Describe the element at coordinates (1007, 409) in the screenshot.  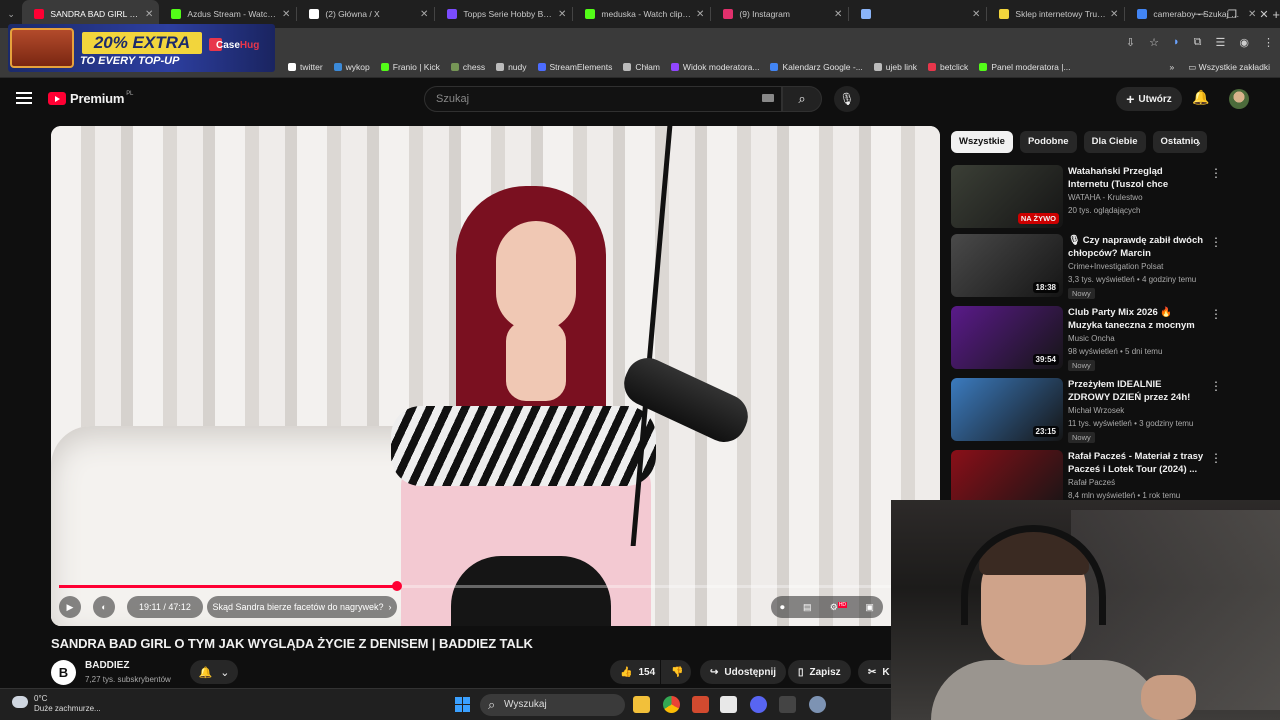
I see `video-thumbnail: 23:15` at that location.